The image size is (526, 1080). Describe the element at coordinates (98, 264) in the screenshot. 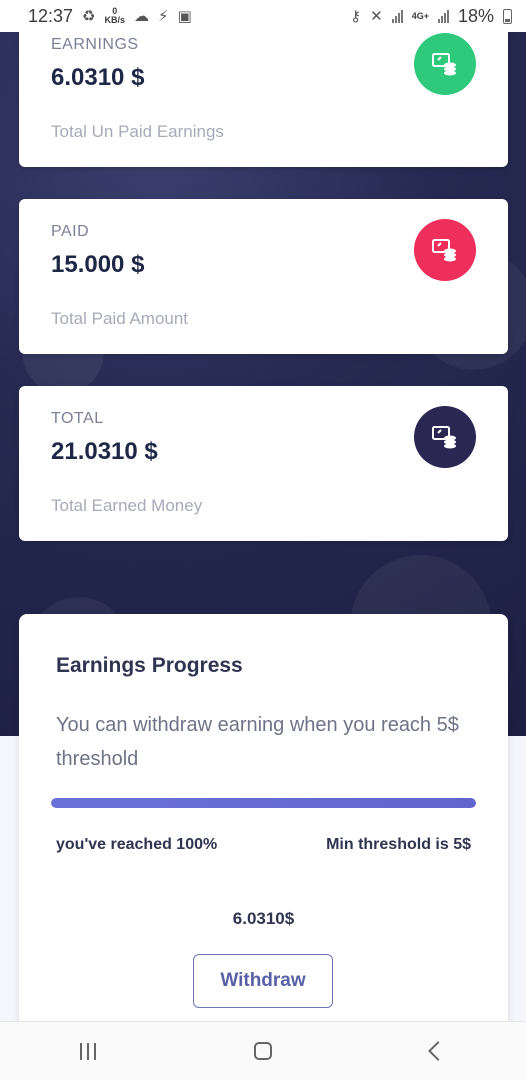

I see `paid-value: 15.000 $` at that location.